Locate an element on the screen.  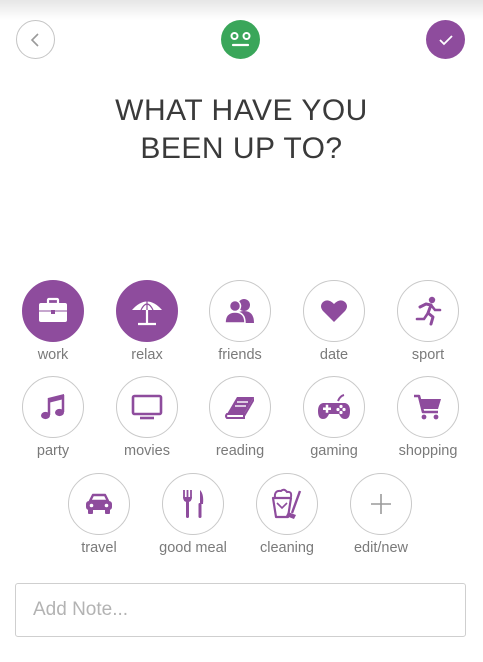
smiley-face-icon is located at coordinates (240, 39).